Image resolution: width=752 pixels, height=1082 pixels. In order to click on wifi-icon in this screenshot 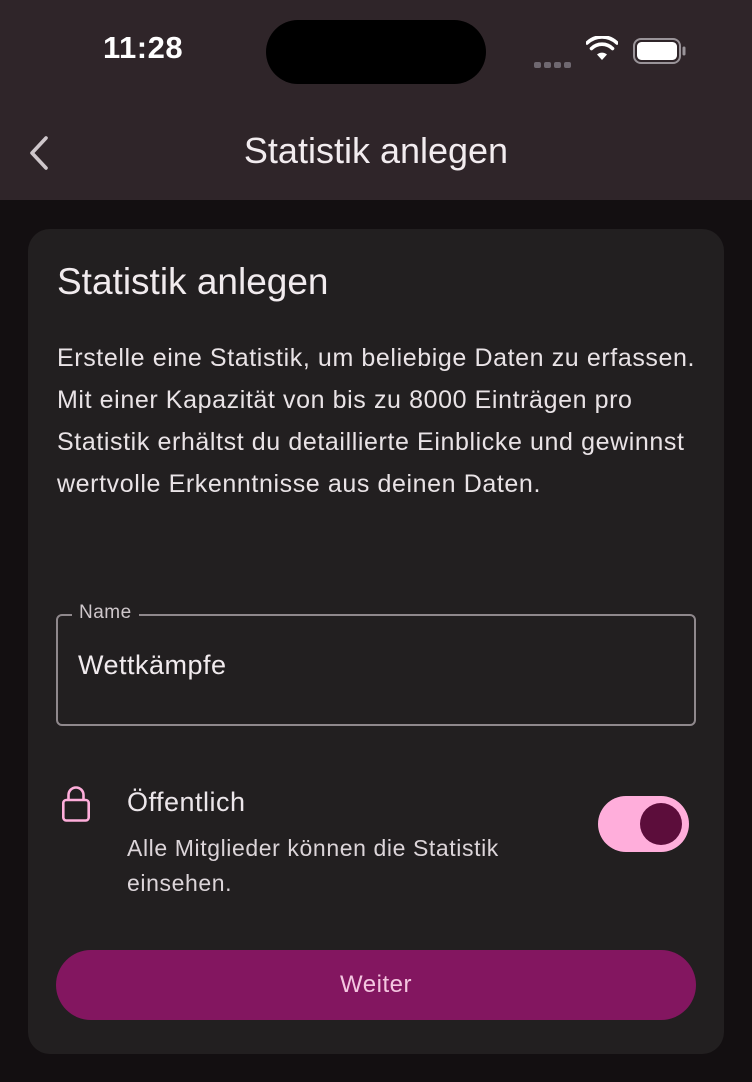, I will do `click(602, 51)`.